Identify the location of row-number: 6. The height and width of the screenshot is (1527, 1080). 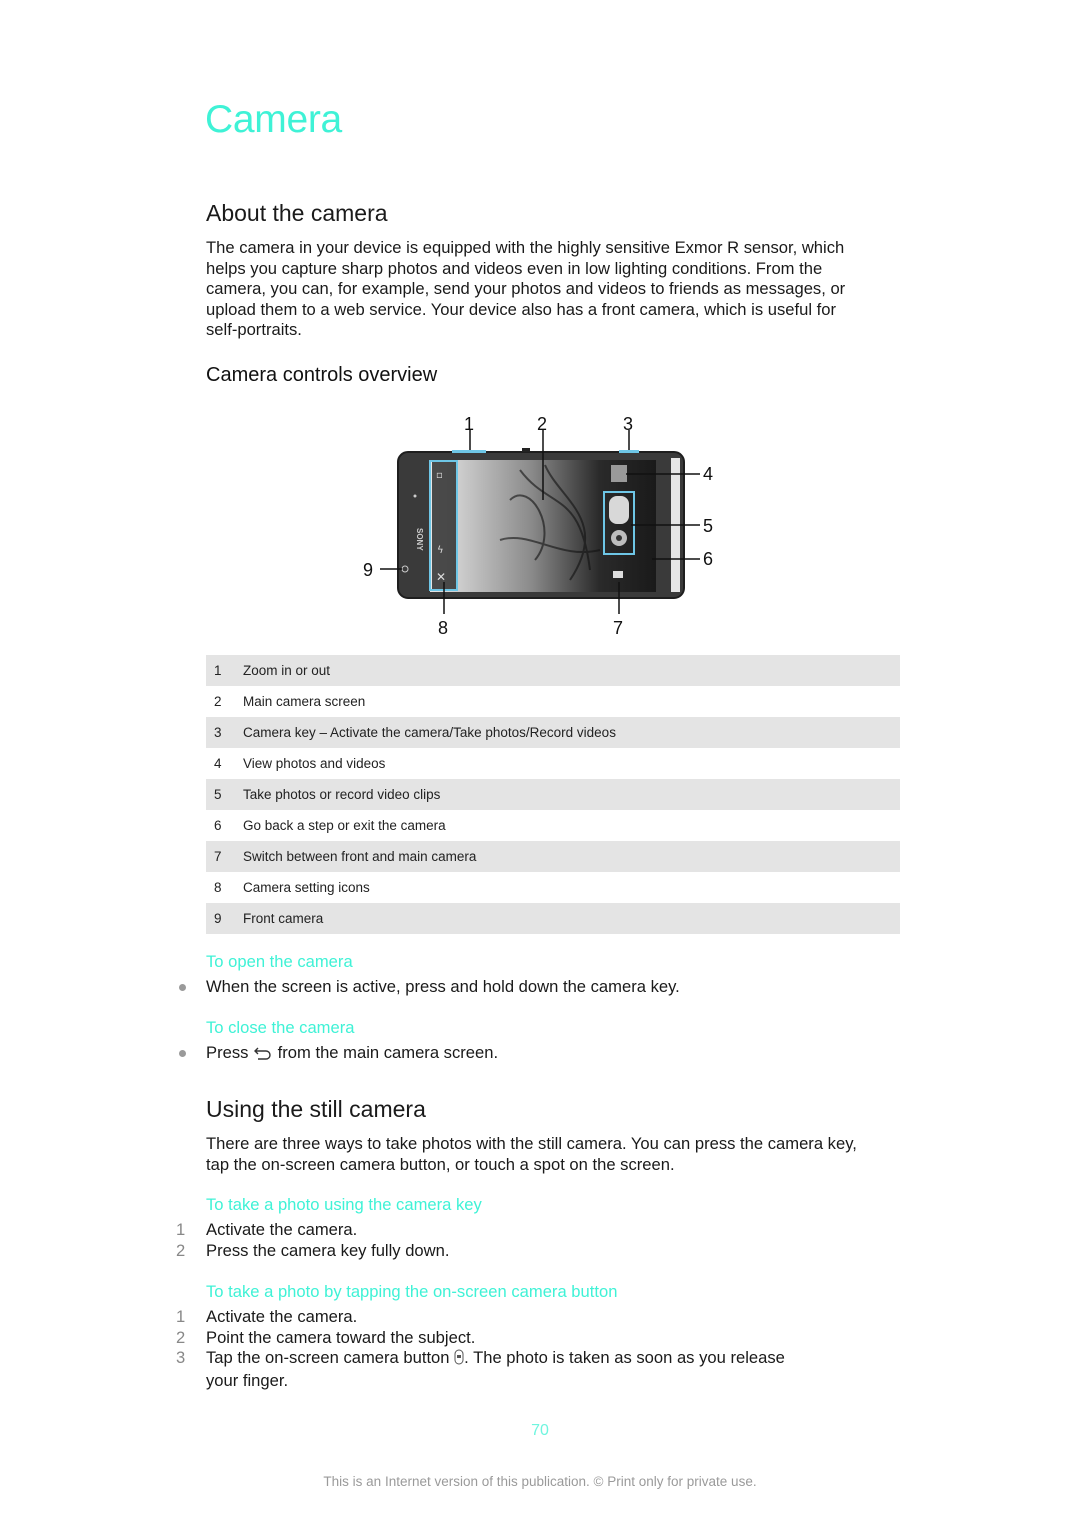
(218, 825).